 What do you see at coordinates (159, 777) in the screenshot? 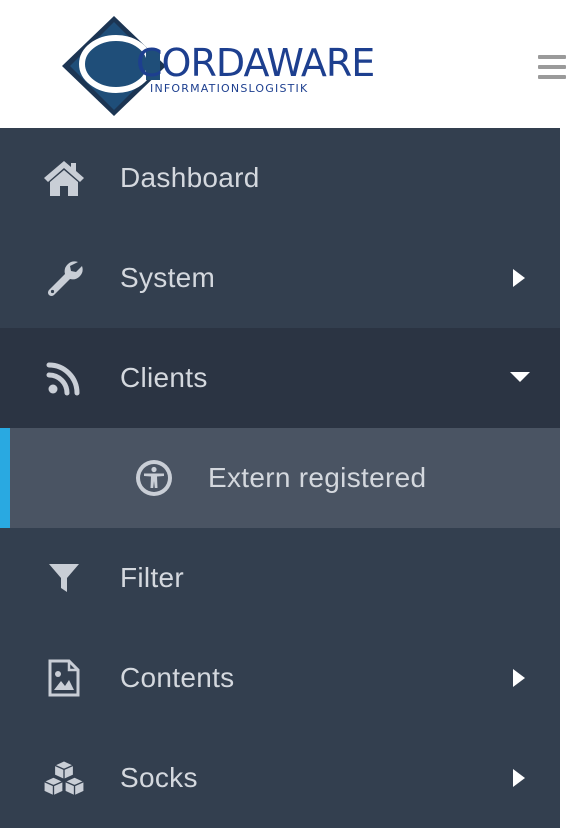
I see `sidebar-item-label: Socks` at bounding box center [159, 777].